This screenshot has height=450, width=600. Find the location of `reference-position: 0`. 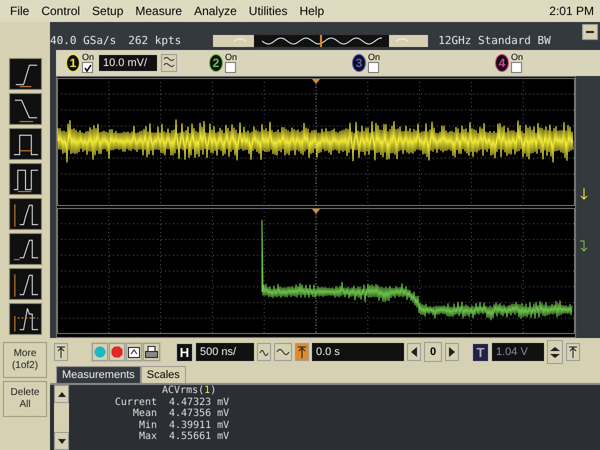

reference-position: 0 is located at coordinates (433, 352).